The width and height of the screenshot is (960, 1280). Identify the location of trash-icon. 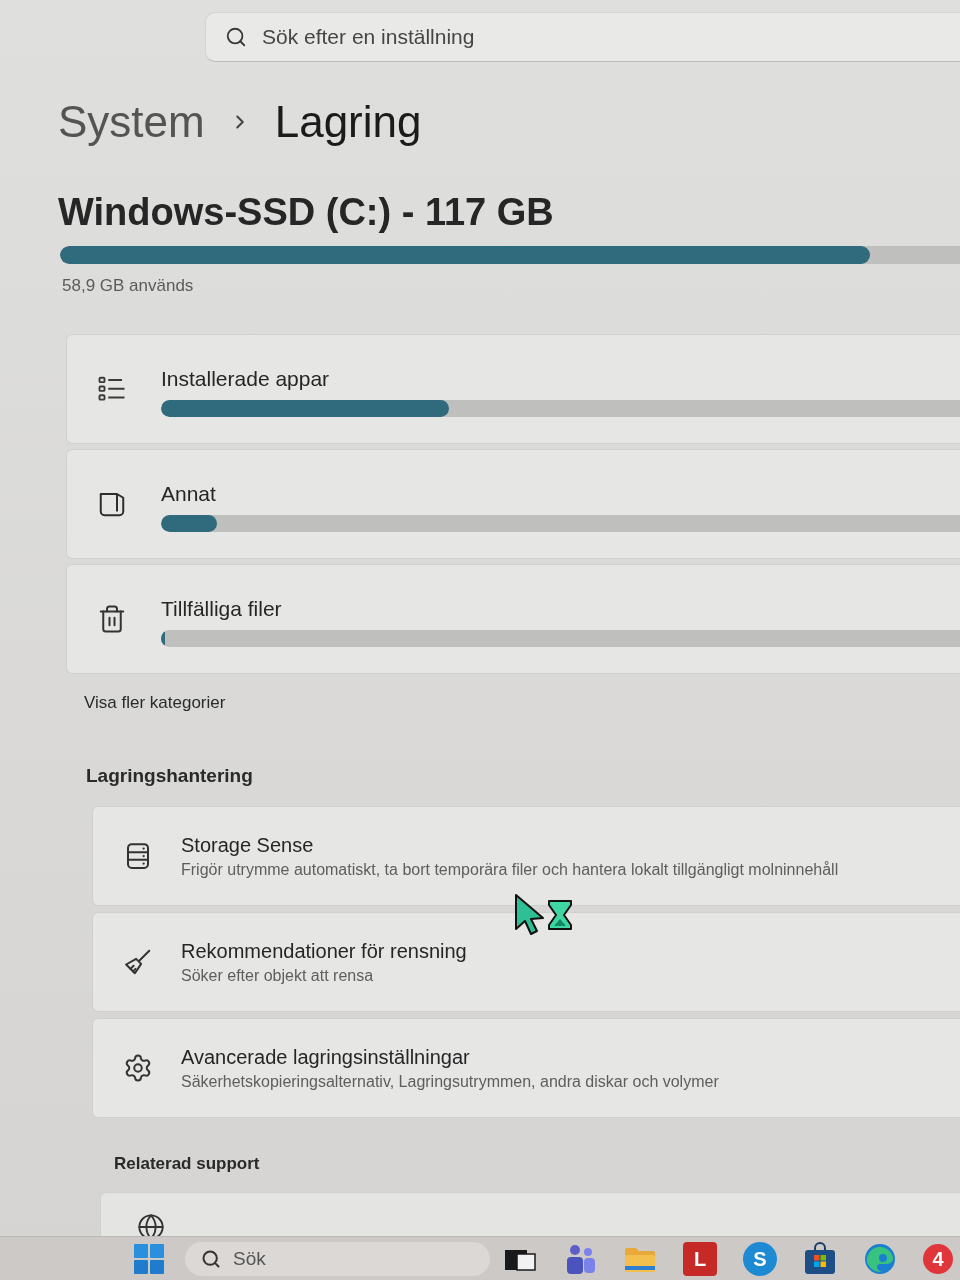
(112, 619).